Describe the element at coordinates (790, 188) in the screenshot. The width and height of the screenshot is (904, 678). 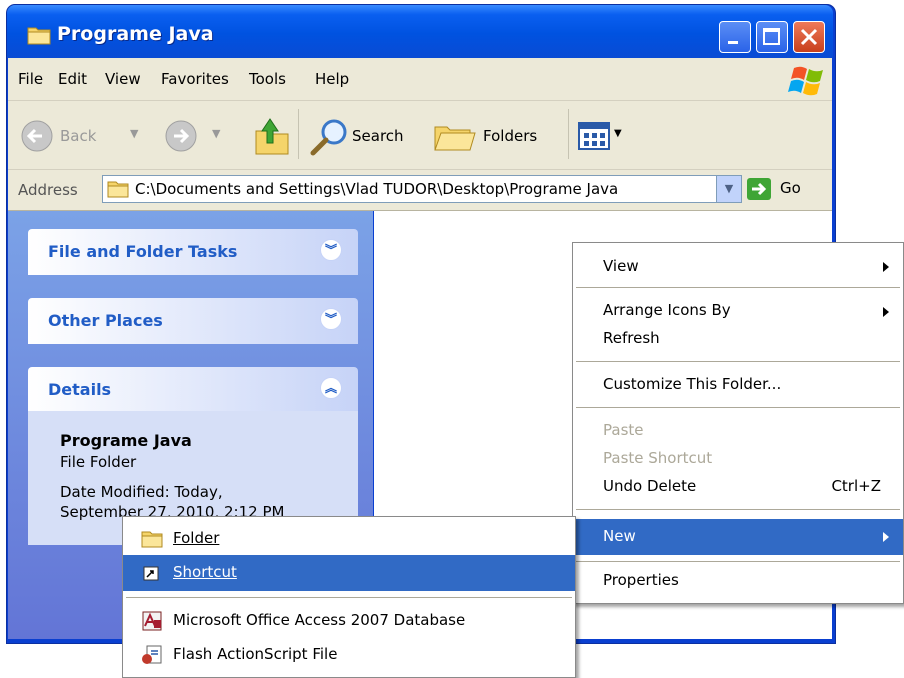
I see `go-label: Go` at that location.